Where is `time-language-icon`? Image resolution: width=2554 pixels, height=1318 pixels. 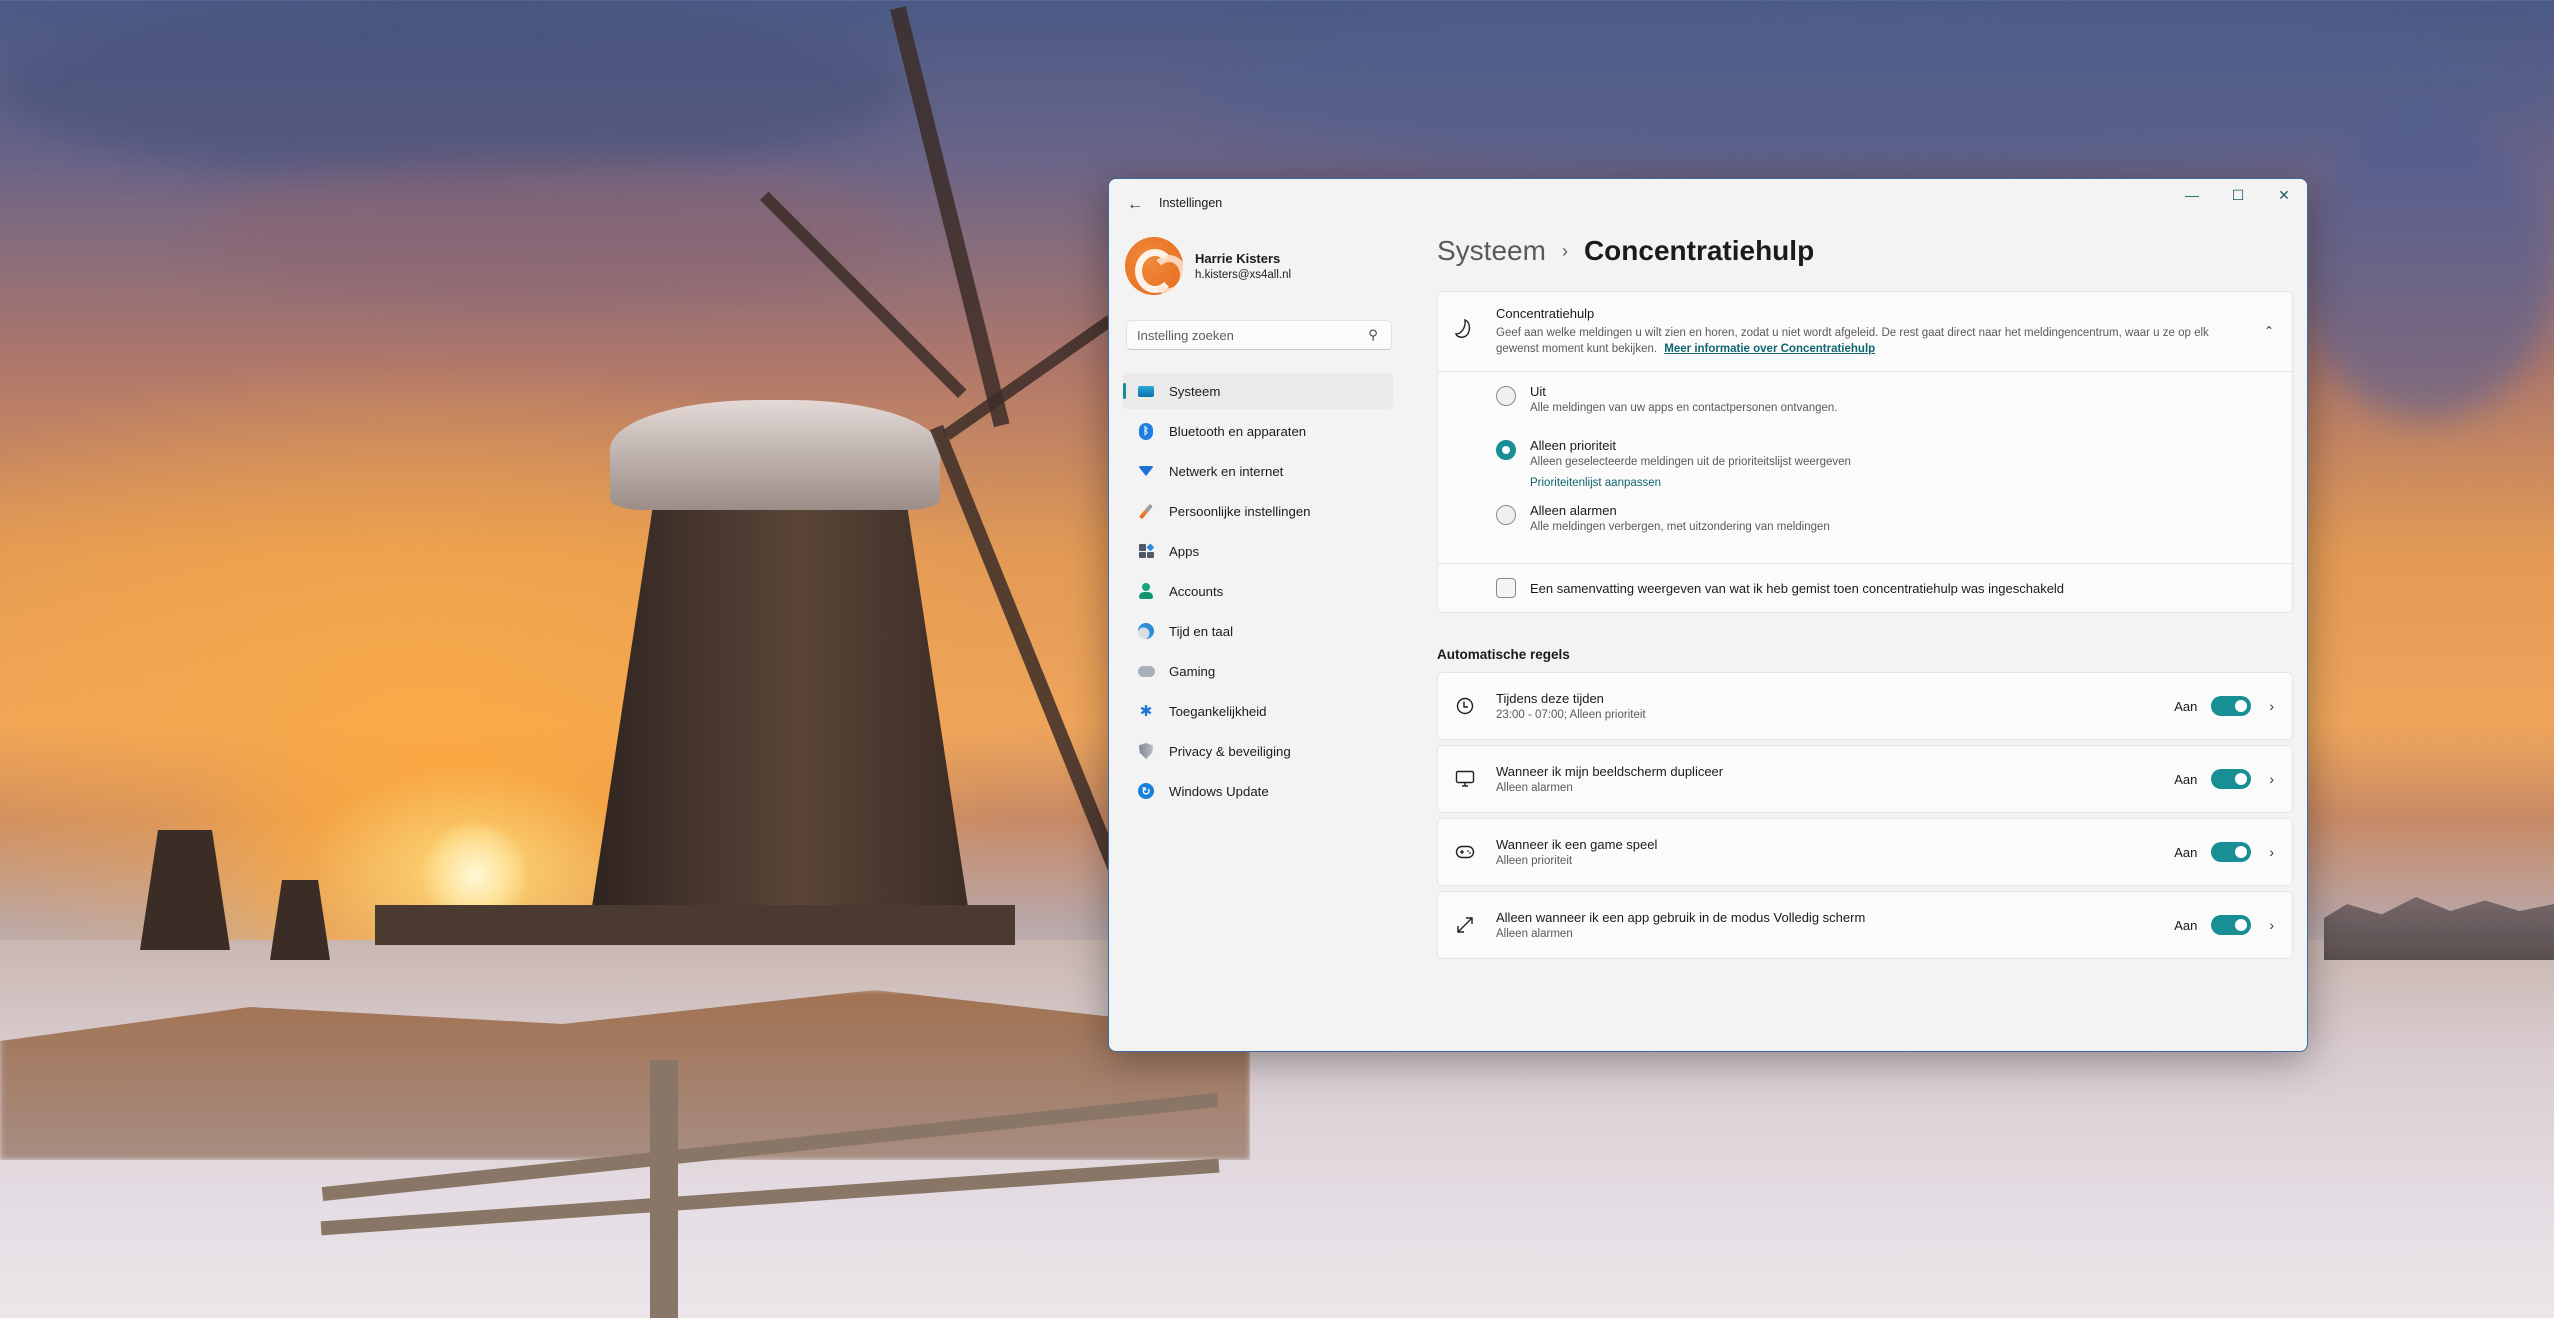
time-language-icon is located at coordinates (1146, 631).